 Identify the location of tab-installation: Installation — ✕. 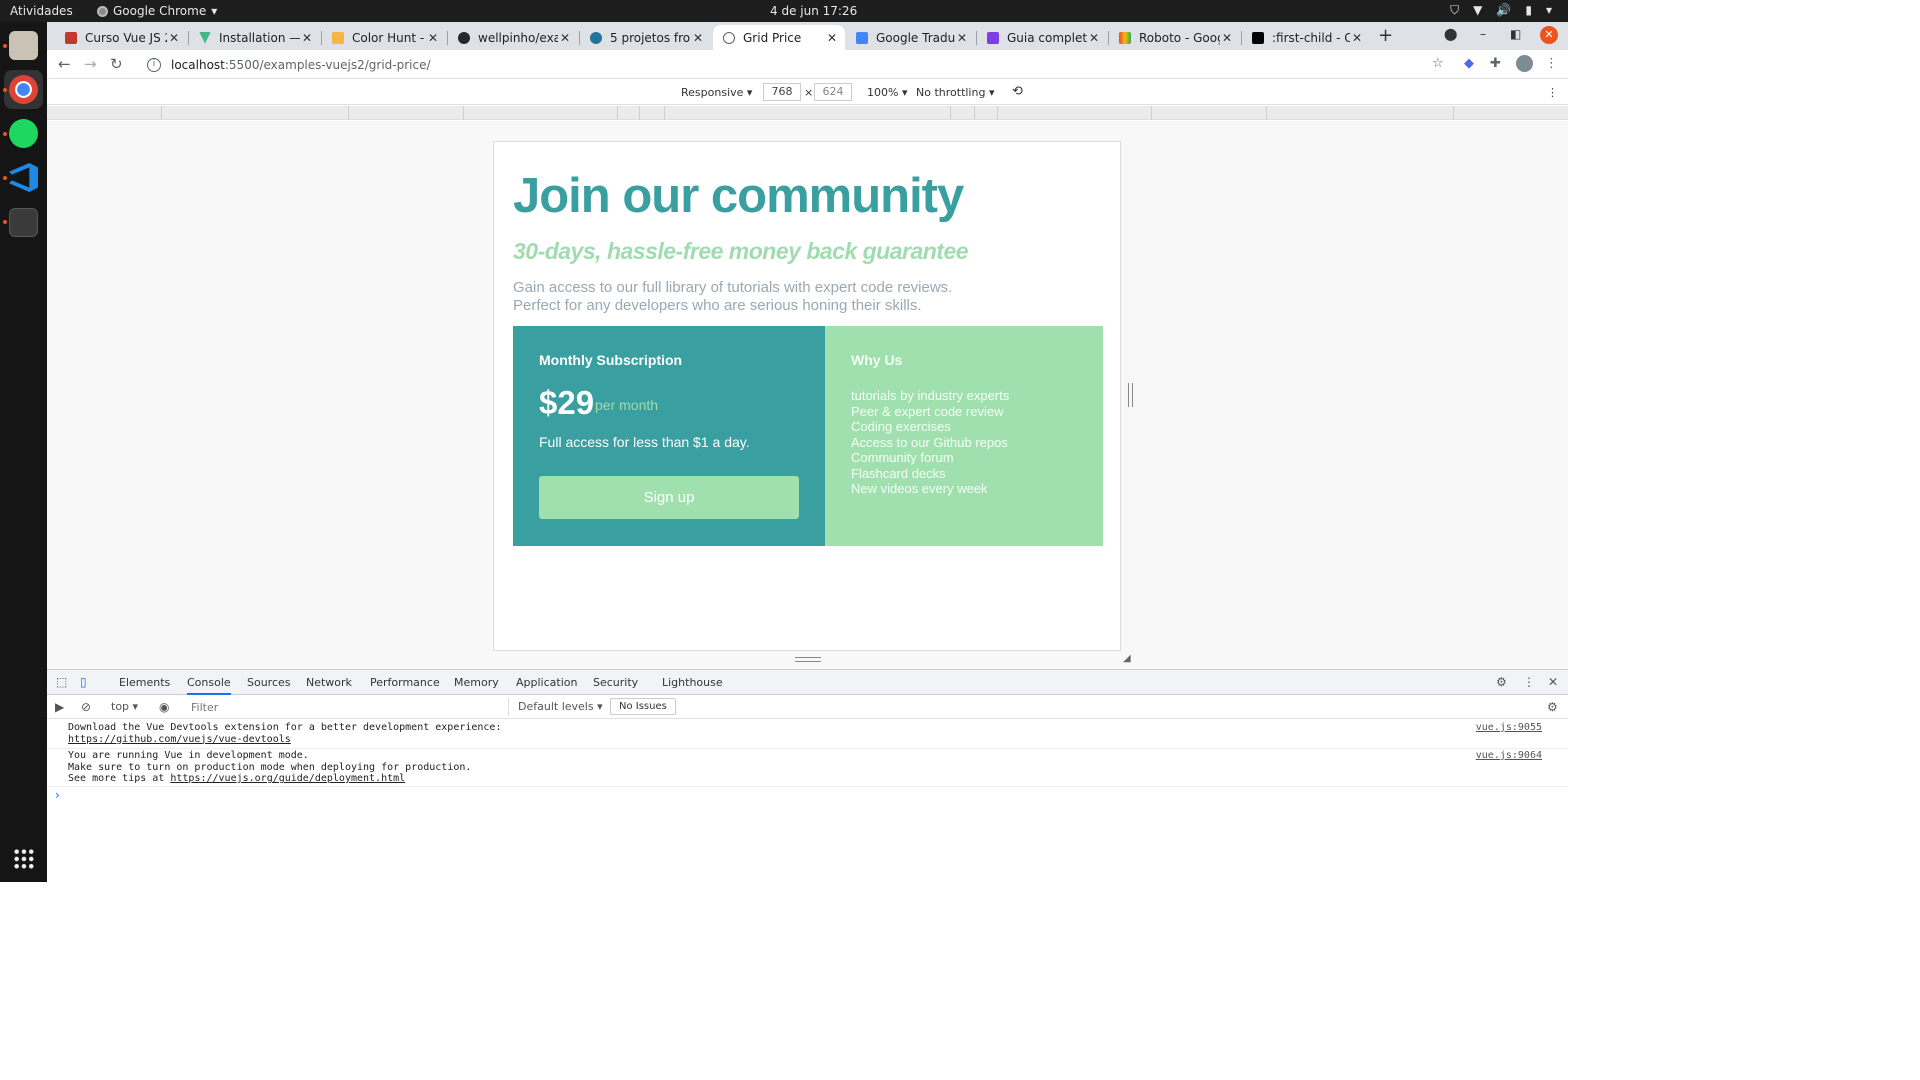
(254, 37).